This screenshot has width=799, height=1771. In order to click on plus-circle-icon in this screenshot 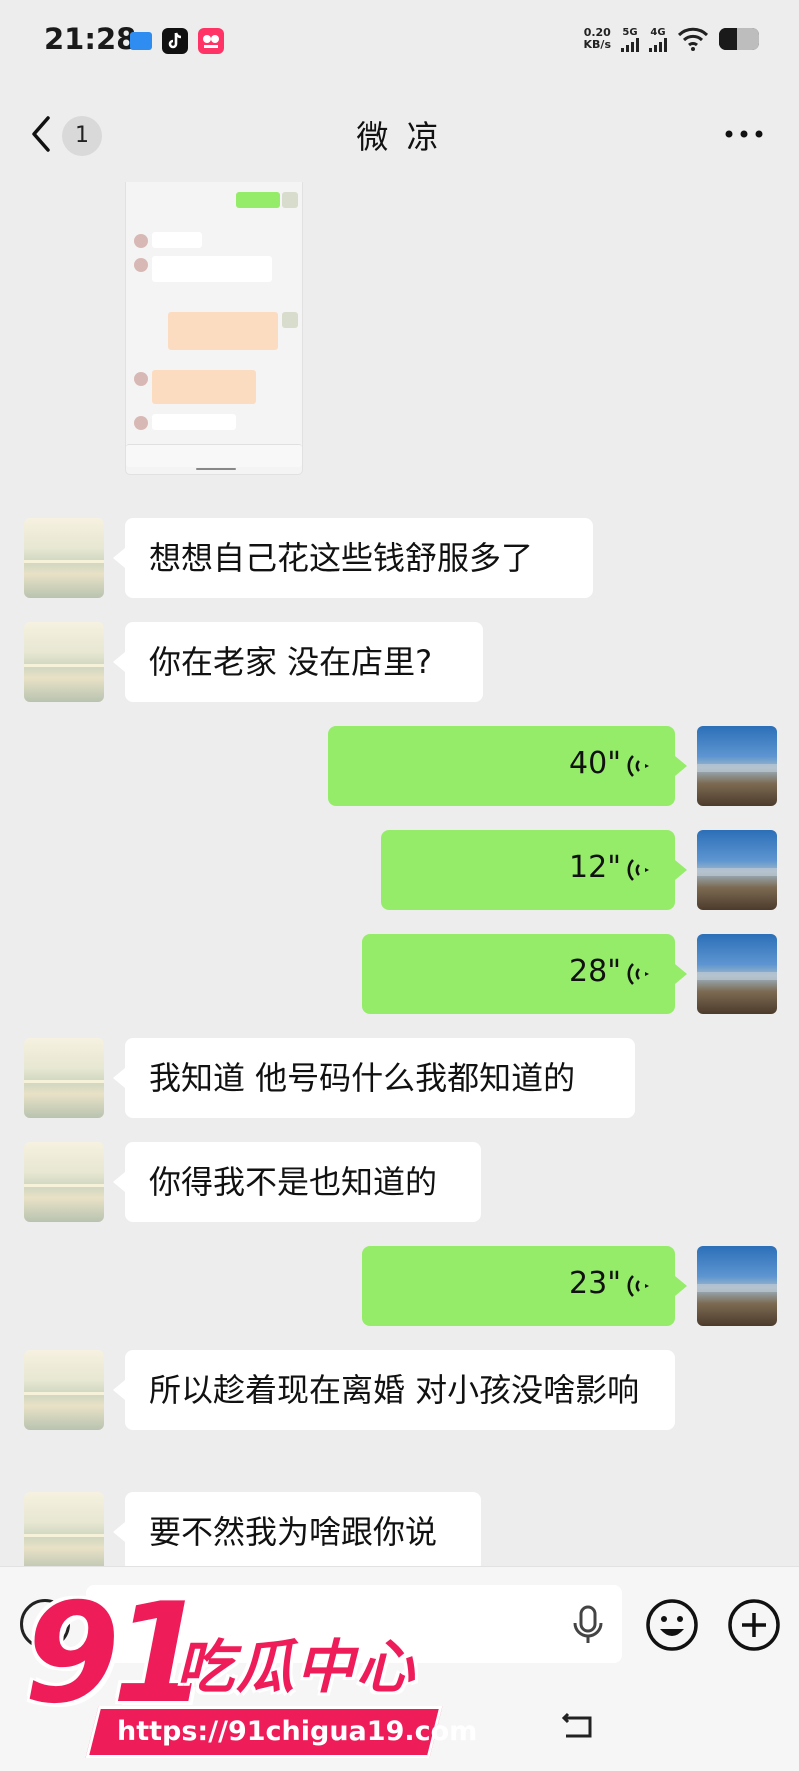, I will do `click(754, 1625)`.